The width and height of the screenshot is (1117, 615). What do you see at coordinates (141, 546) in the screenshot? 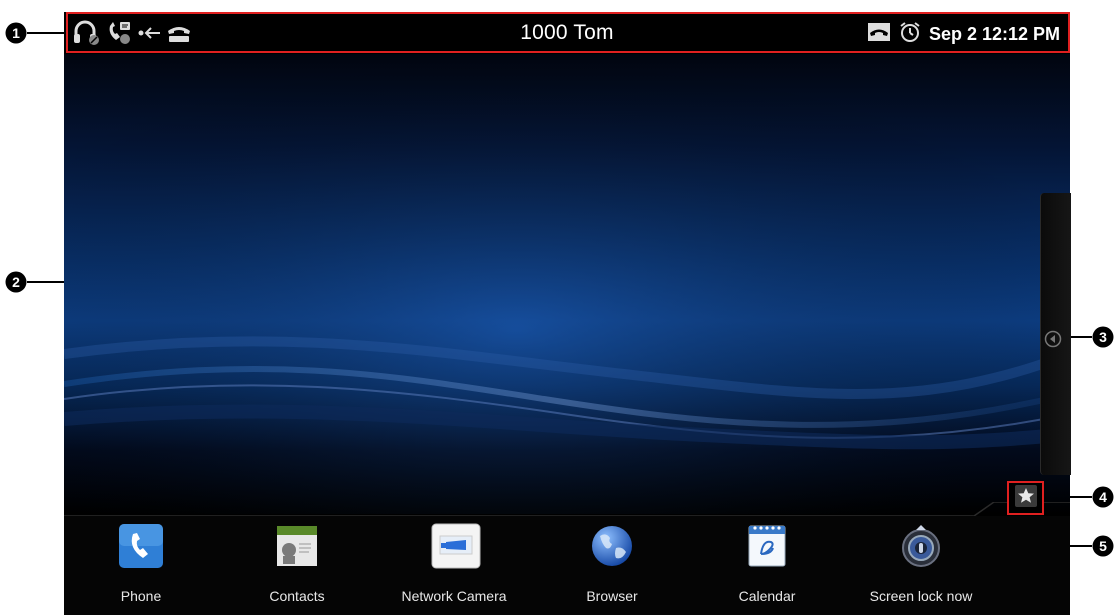
I see `phone-icon` at bounding box center [141, 546].